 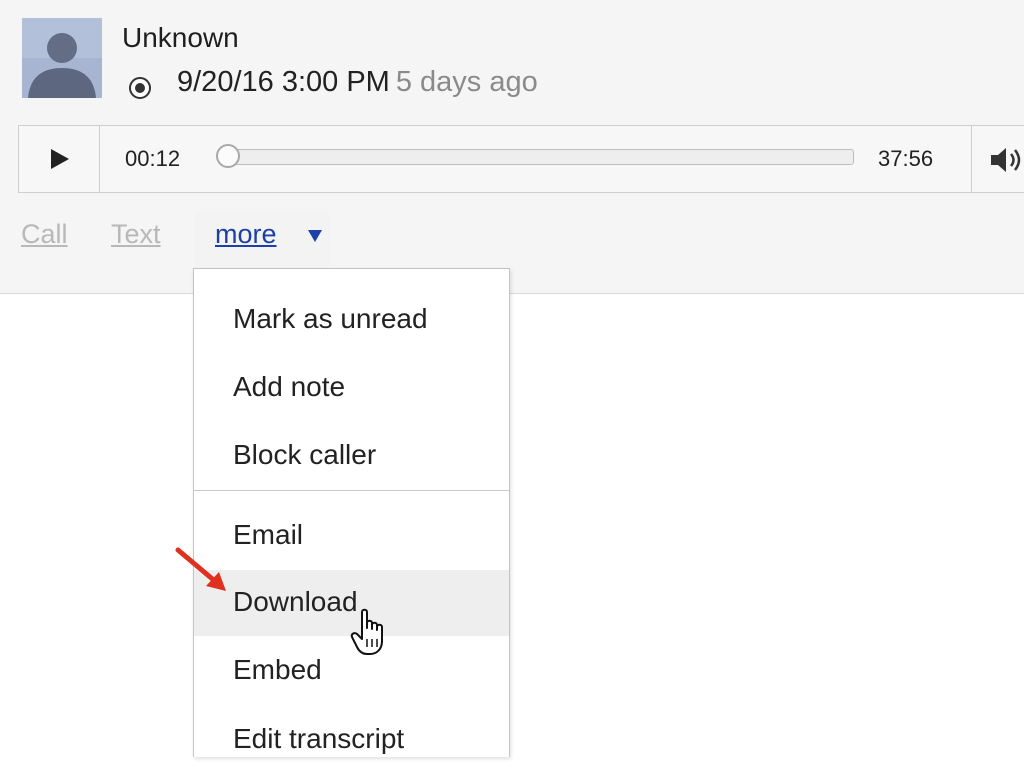 I want to click on more-link: more, so click(x=246, y=234).